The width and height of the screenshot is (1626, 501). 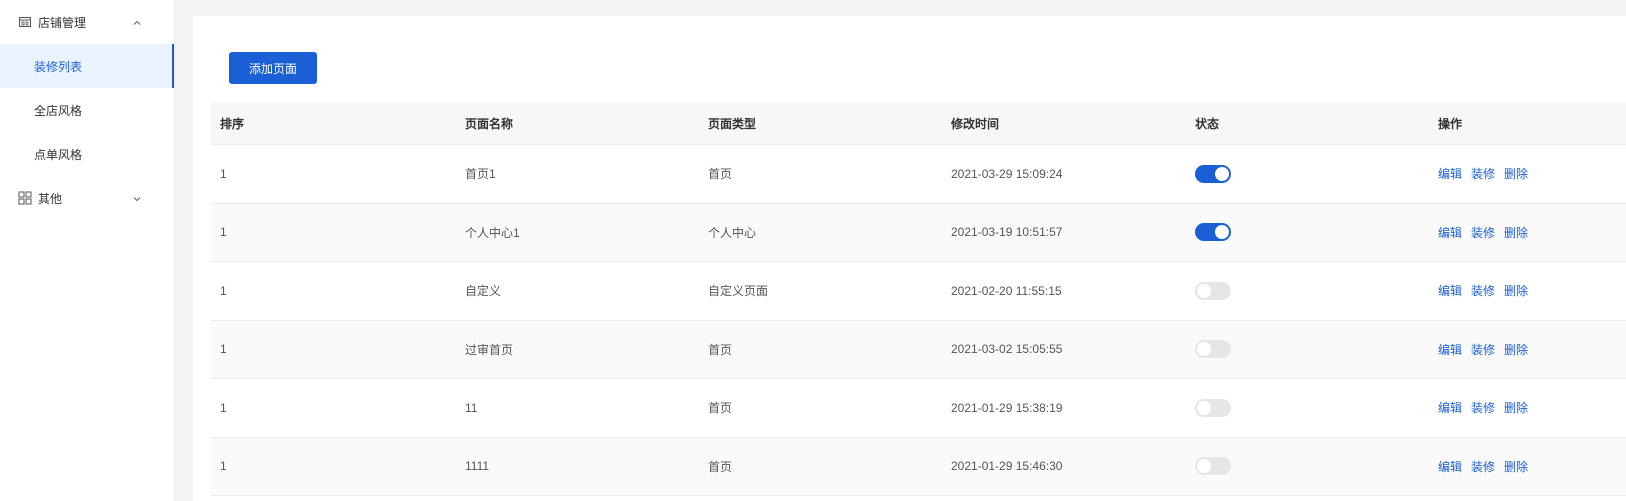 I want to click on cell-page-name: 1111, so click(x=477, y=466).